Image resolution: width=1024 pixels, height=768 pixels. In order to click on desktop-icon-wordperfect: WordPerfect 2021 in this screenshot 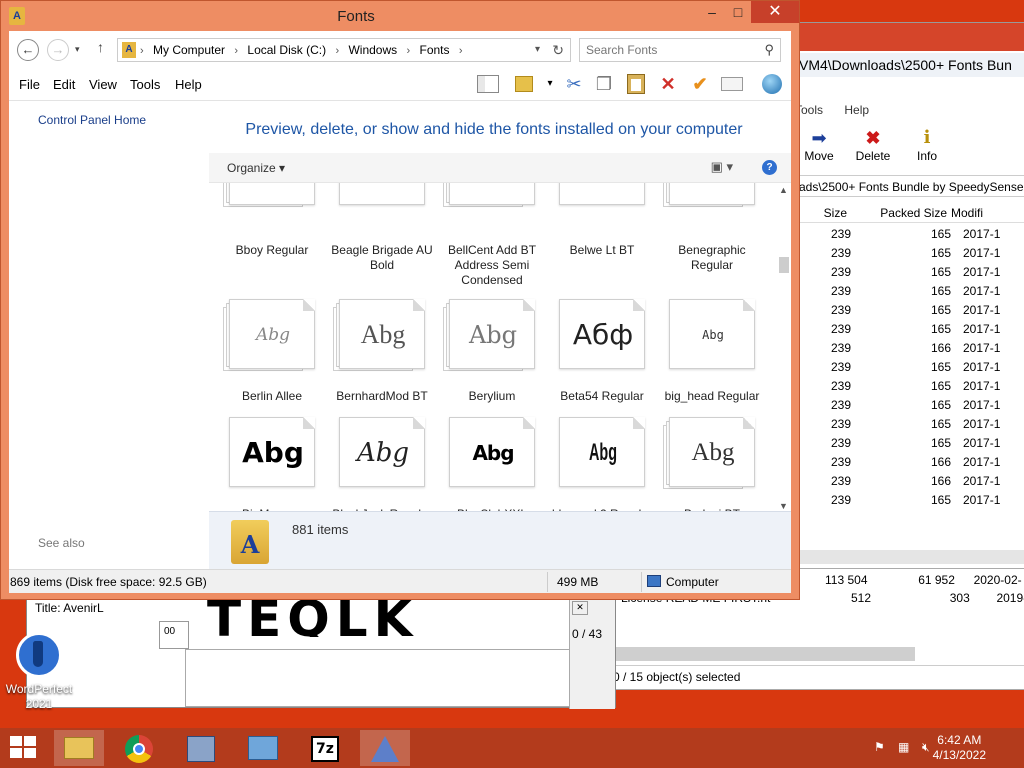, I will do `click(39, 672)`.